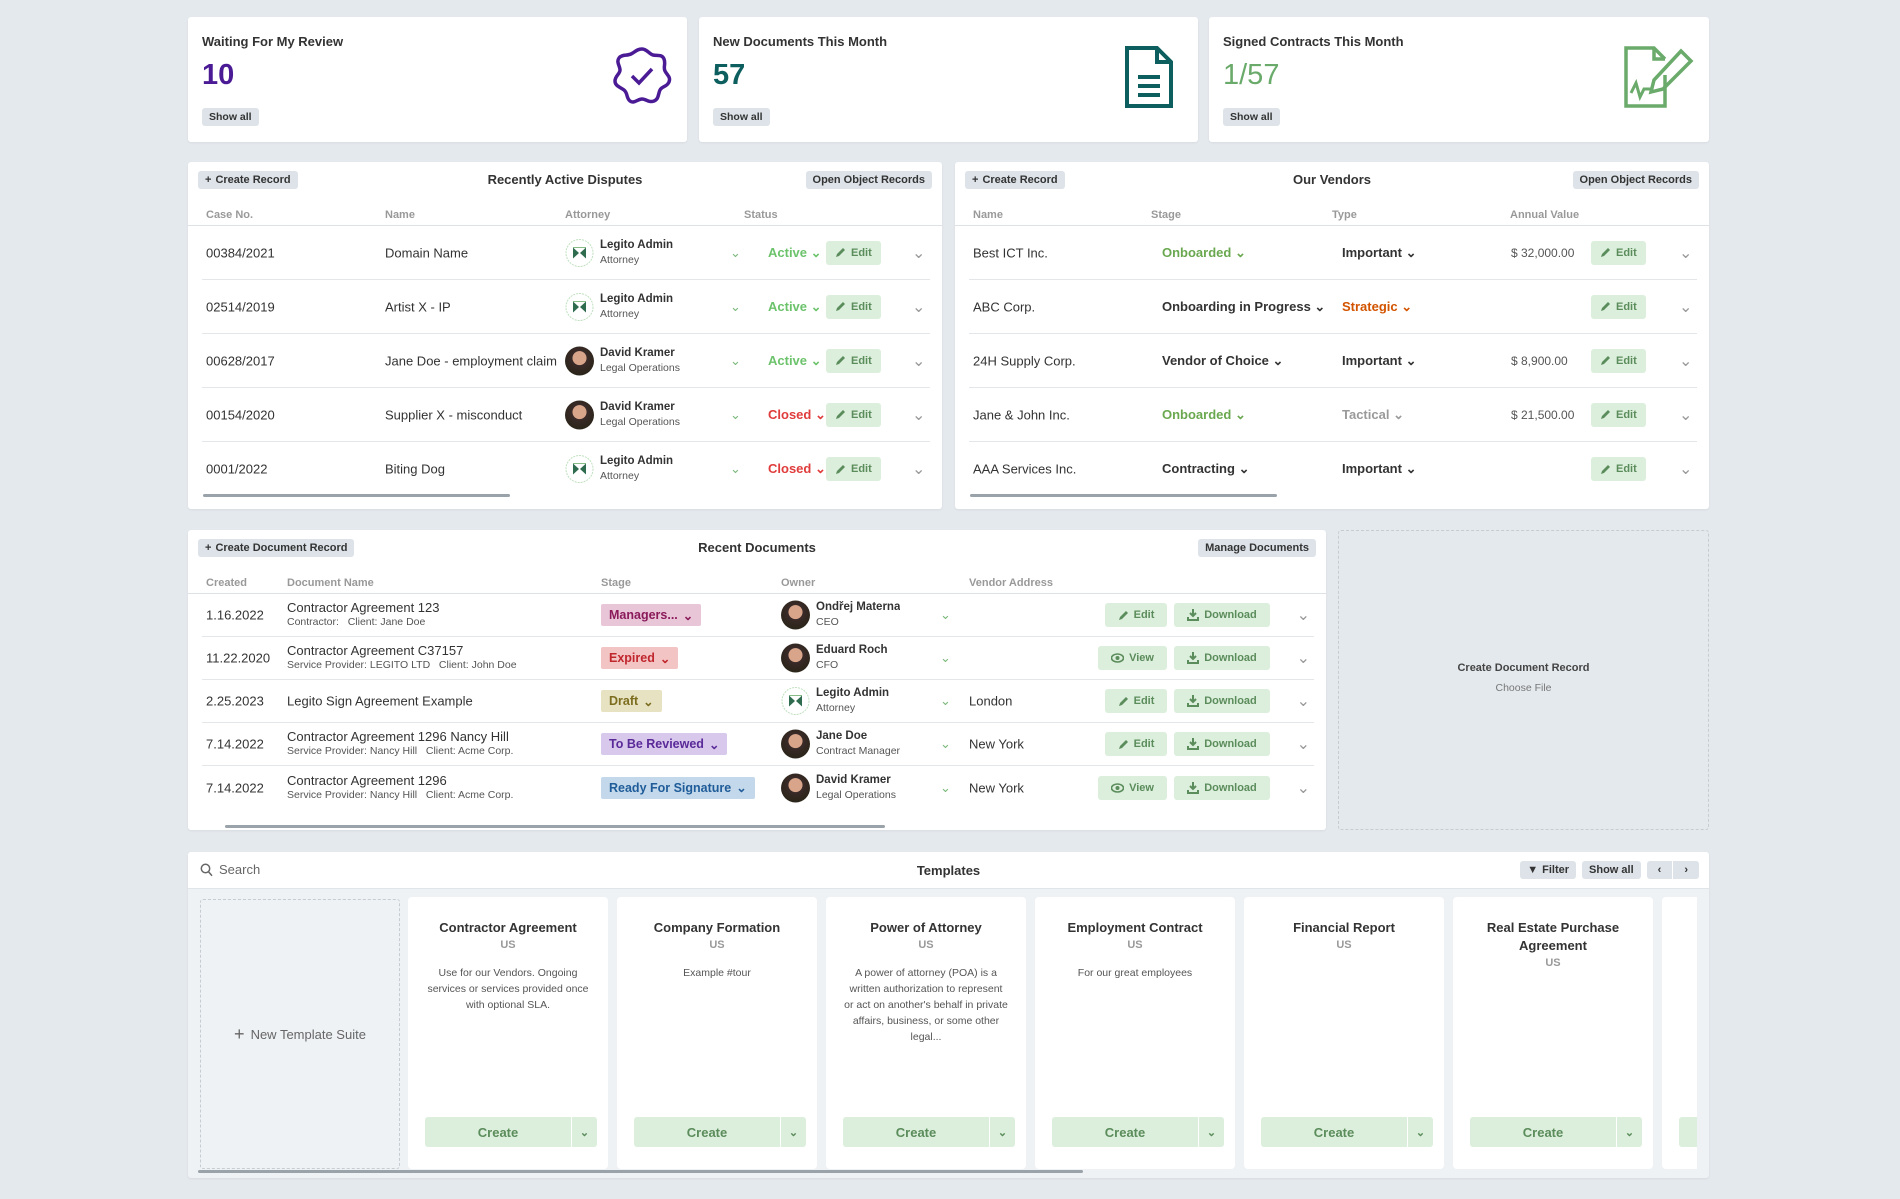 Image resolution: width=1900 pixels, height=1199 pixels. I want to click on stage-dropdown: Contracting ⌄, so click(1252, 469).